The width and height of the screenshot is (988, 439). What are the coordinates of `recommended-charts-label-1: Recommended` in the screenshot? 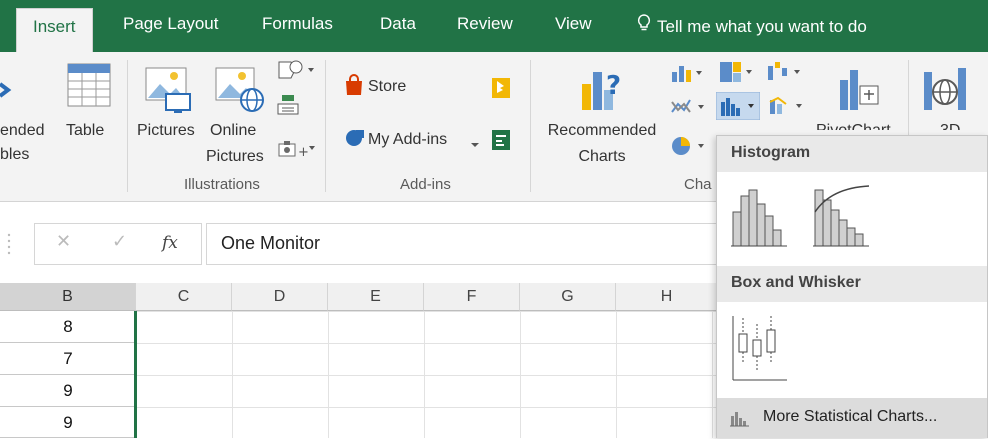 It's located at (602, 130).